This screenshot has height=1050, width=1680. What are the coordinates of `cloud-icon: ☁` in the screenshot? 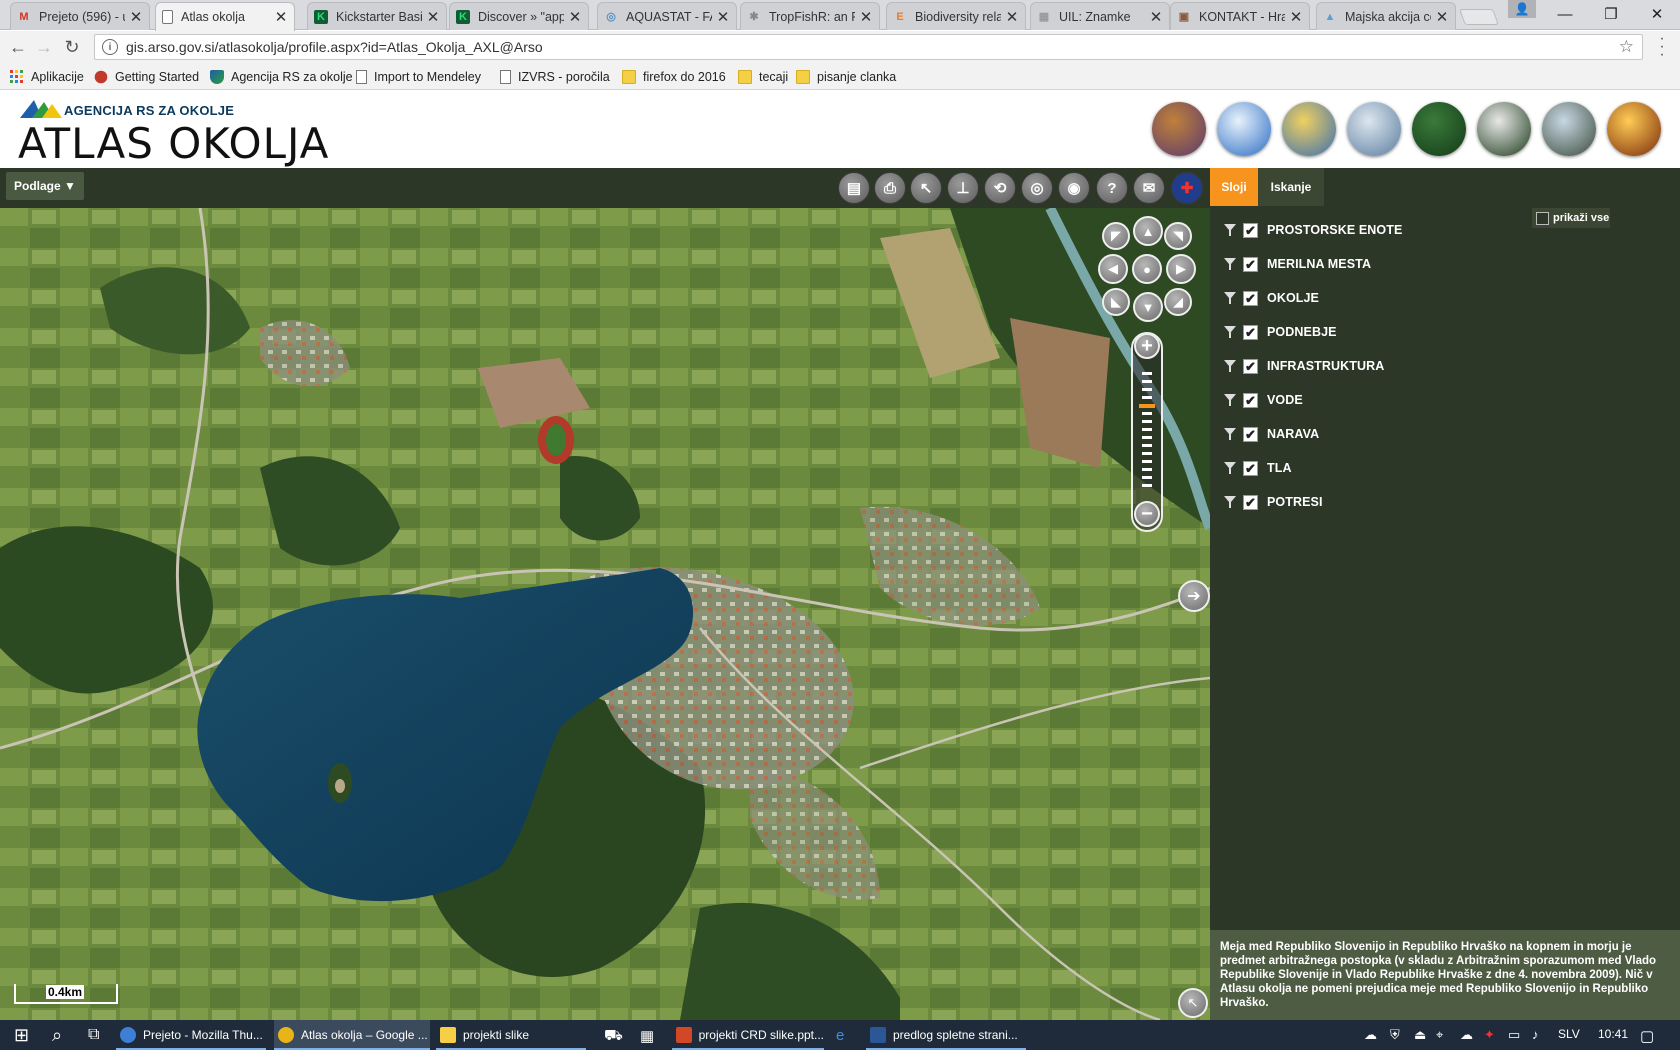 It's located at (1370, 1035).